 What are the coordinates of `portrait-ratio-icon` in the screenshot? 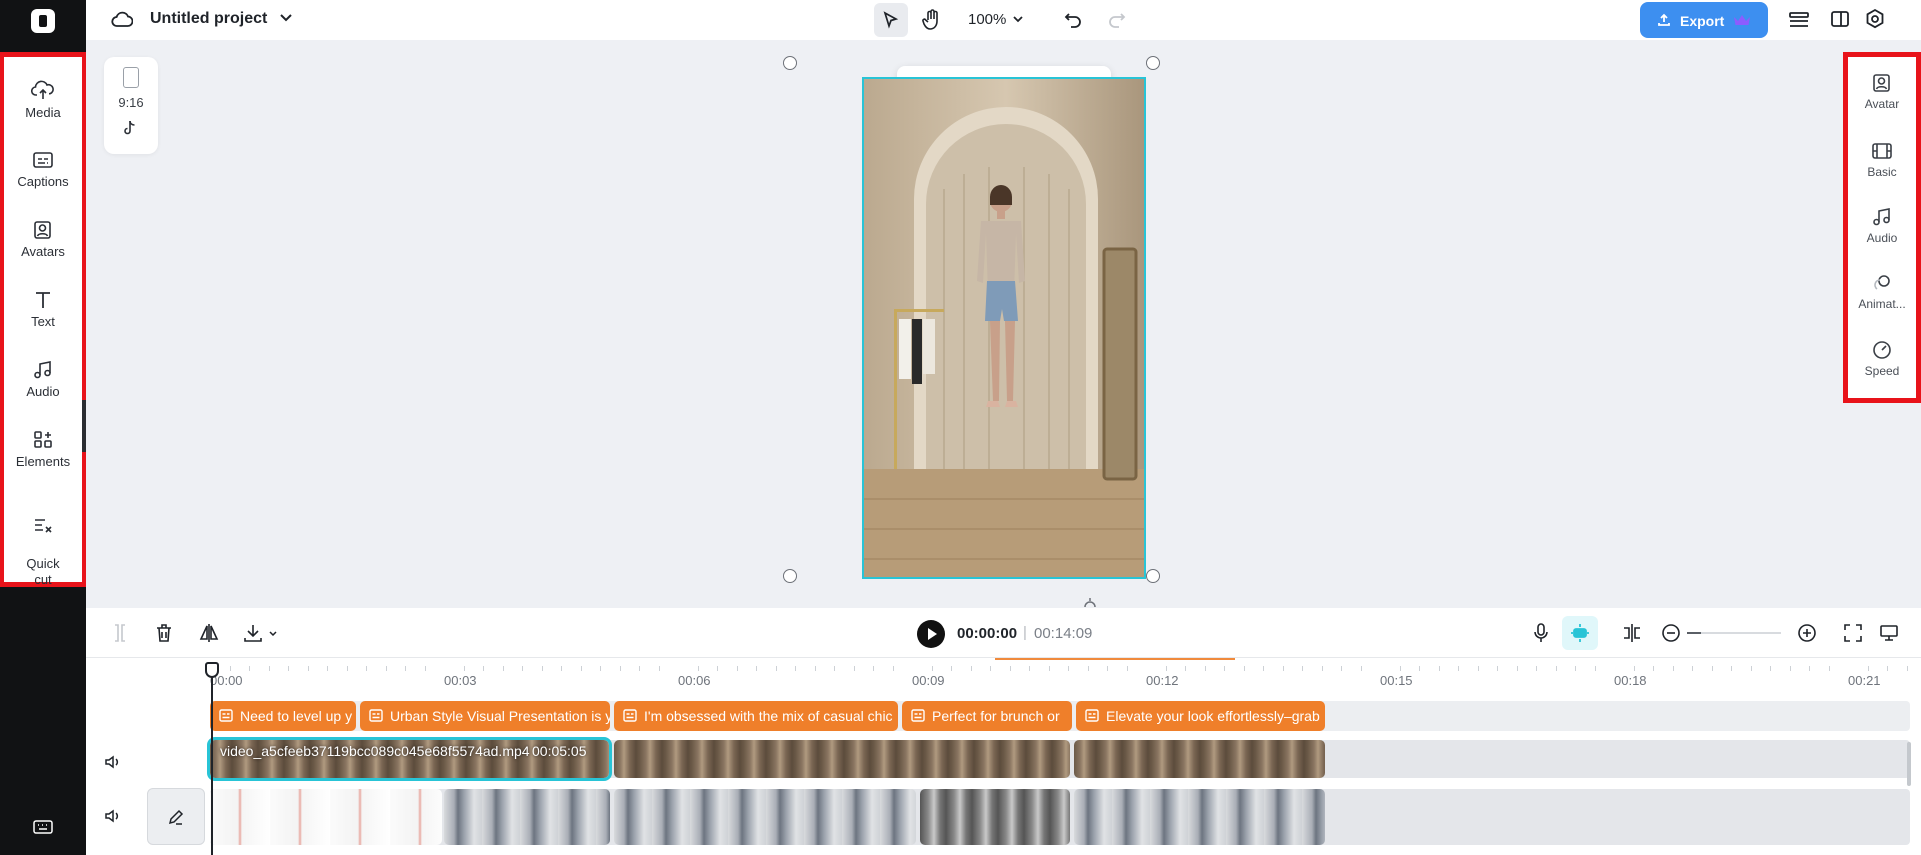 It's located at (131, 77).